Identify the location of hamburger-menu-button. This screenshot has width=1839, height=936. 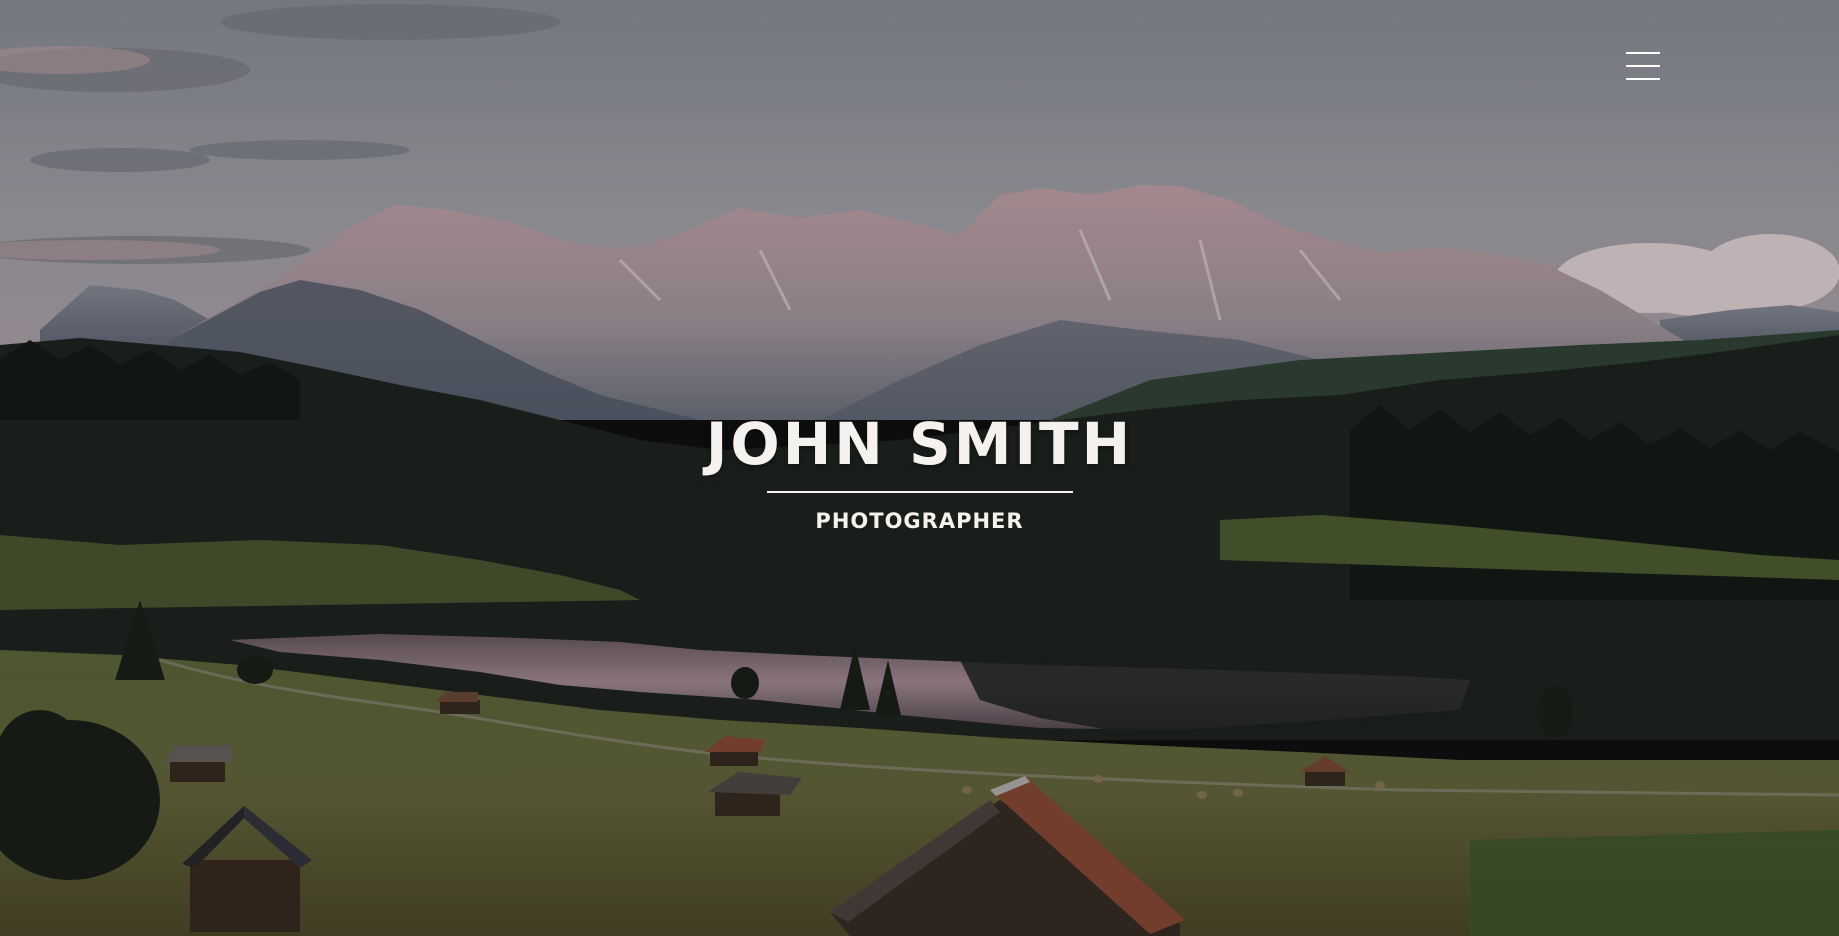
(1644, 66).